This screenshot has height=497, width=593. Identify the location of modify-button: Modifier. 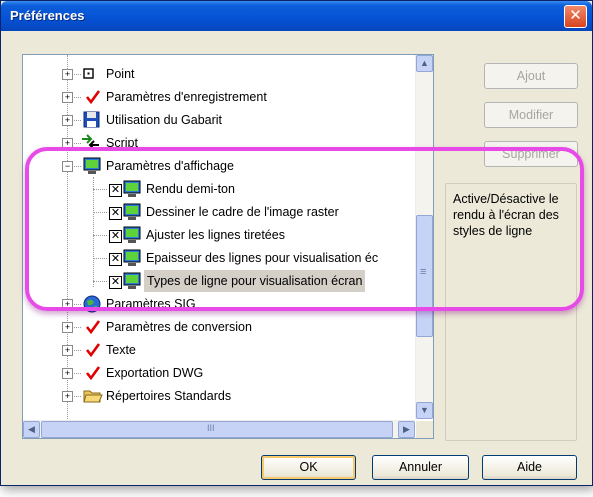
(531, 115).